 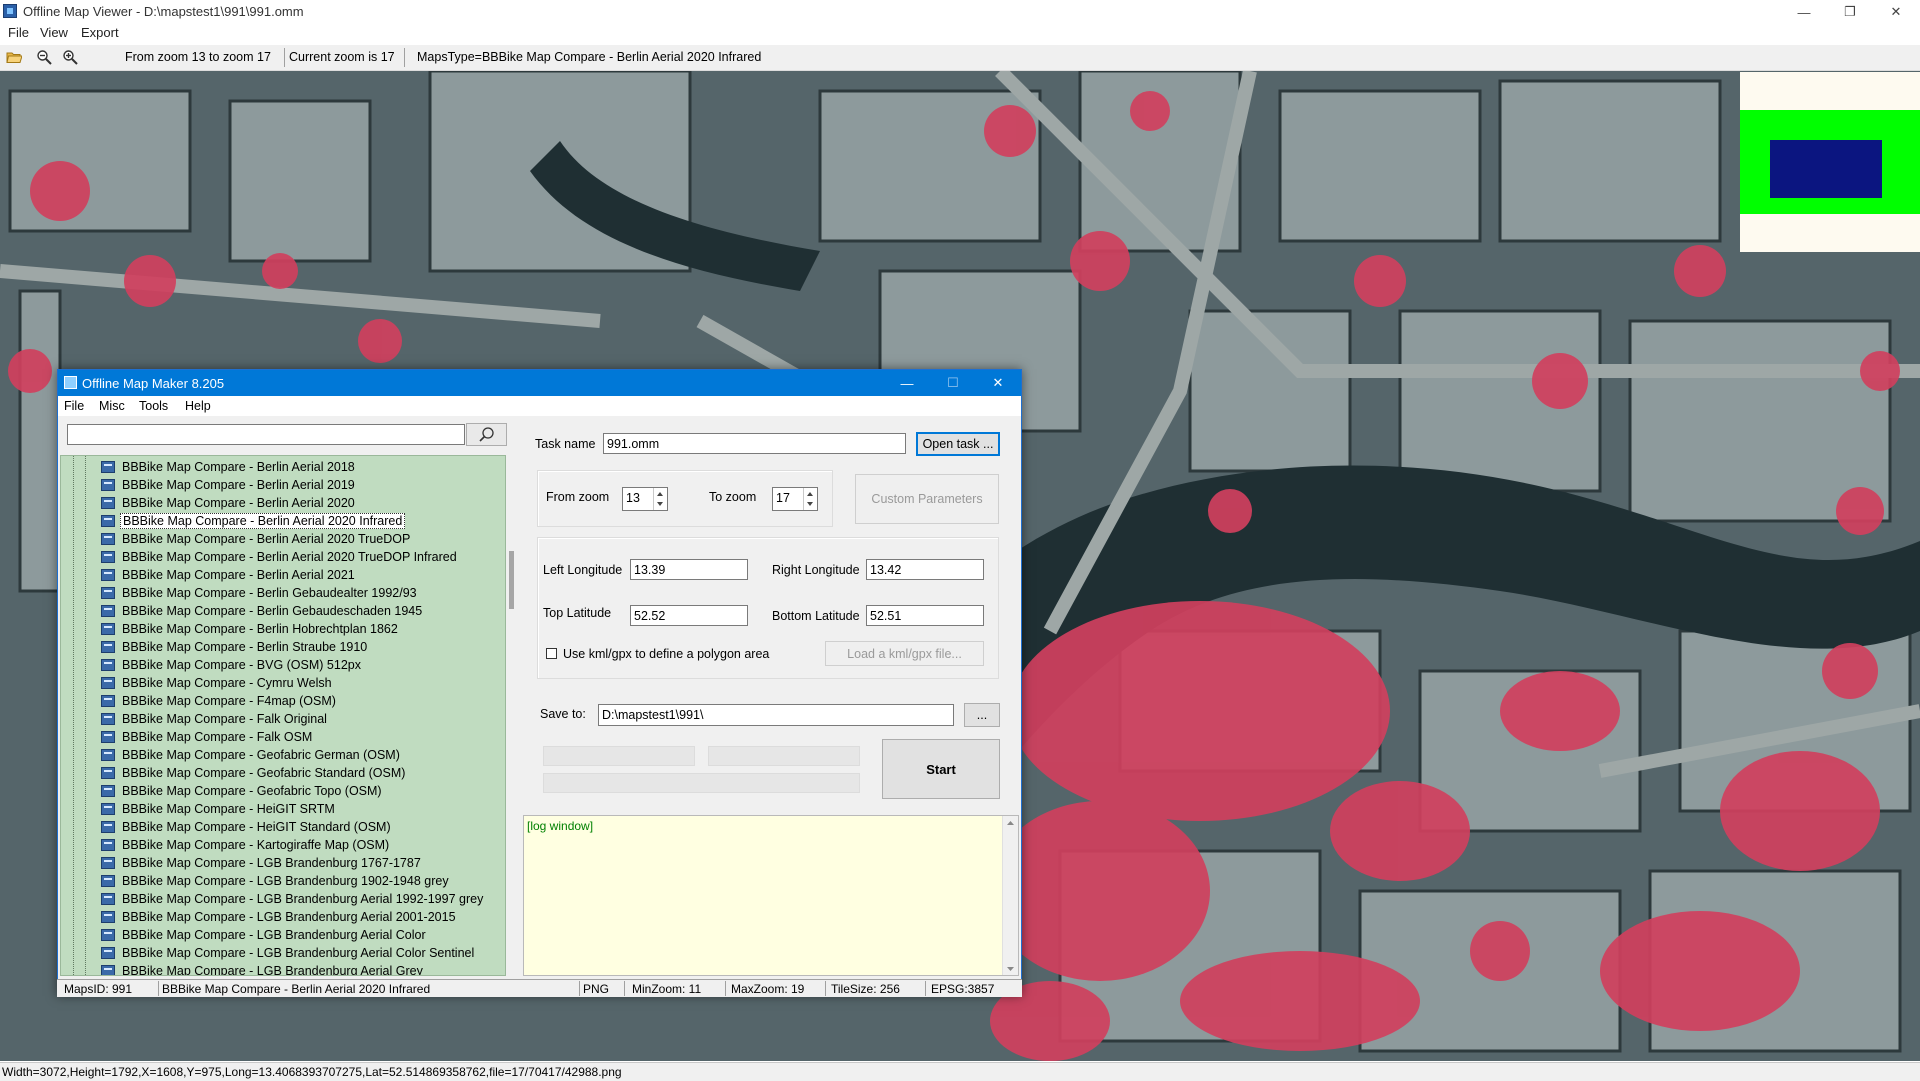 I want to click on tree-item: BBBike Map Compare - HeiGIT SRTM, so click(x=219, y=809).